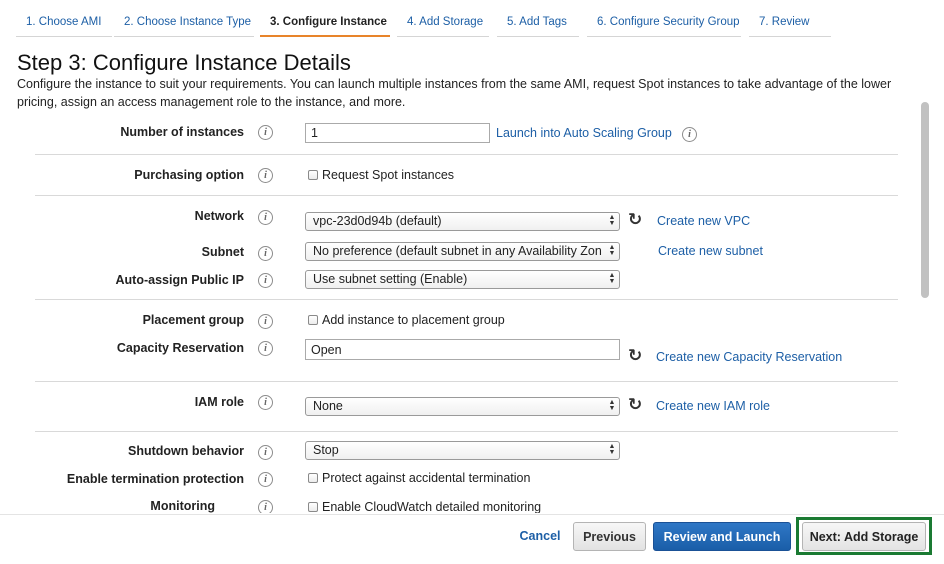 Image resolution: width=944 pixels, height=564 pixels. Describe the element at coordinates (182, 506) in the screenshot. I see `monitoring-label: Monitoring` at that location.